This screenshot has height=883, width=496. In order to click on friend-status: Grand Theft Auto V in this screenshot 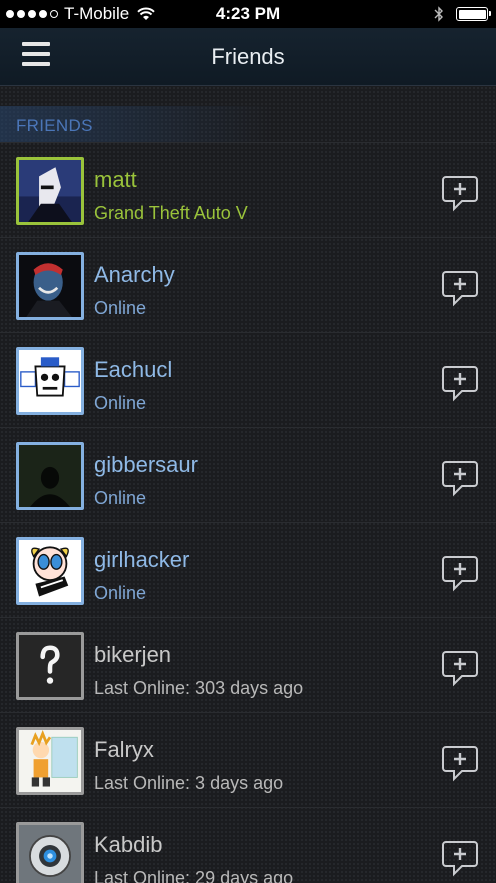, I will do `click(171, 213)`.